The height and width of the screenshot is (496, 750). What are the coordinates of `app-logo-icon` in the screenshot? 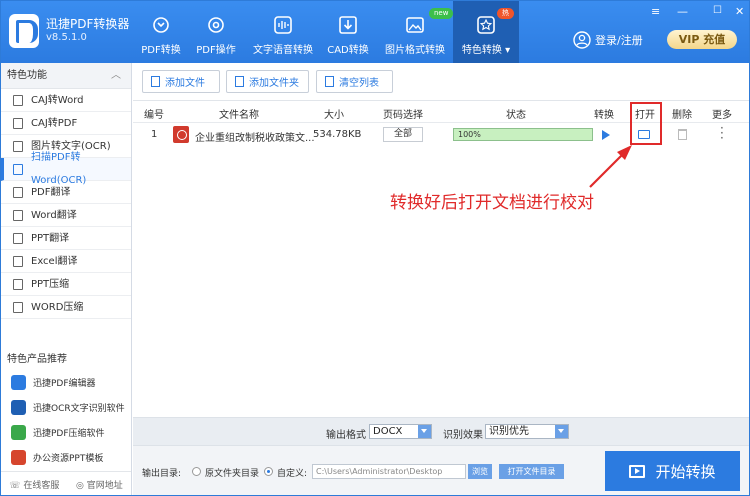 It's located at (24, 31).